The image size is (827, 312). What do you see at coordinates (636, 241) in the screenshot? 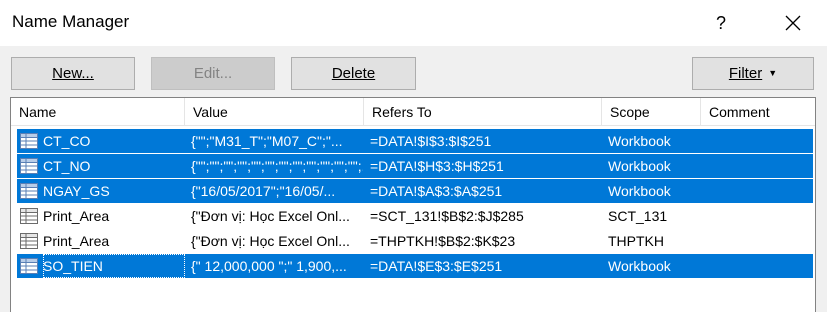
I see `row-scope: THPTKH` at bounding box center [636, 241].